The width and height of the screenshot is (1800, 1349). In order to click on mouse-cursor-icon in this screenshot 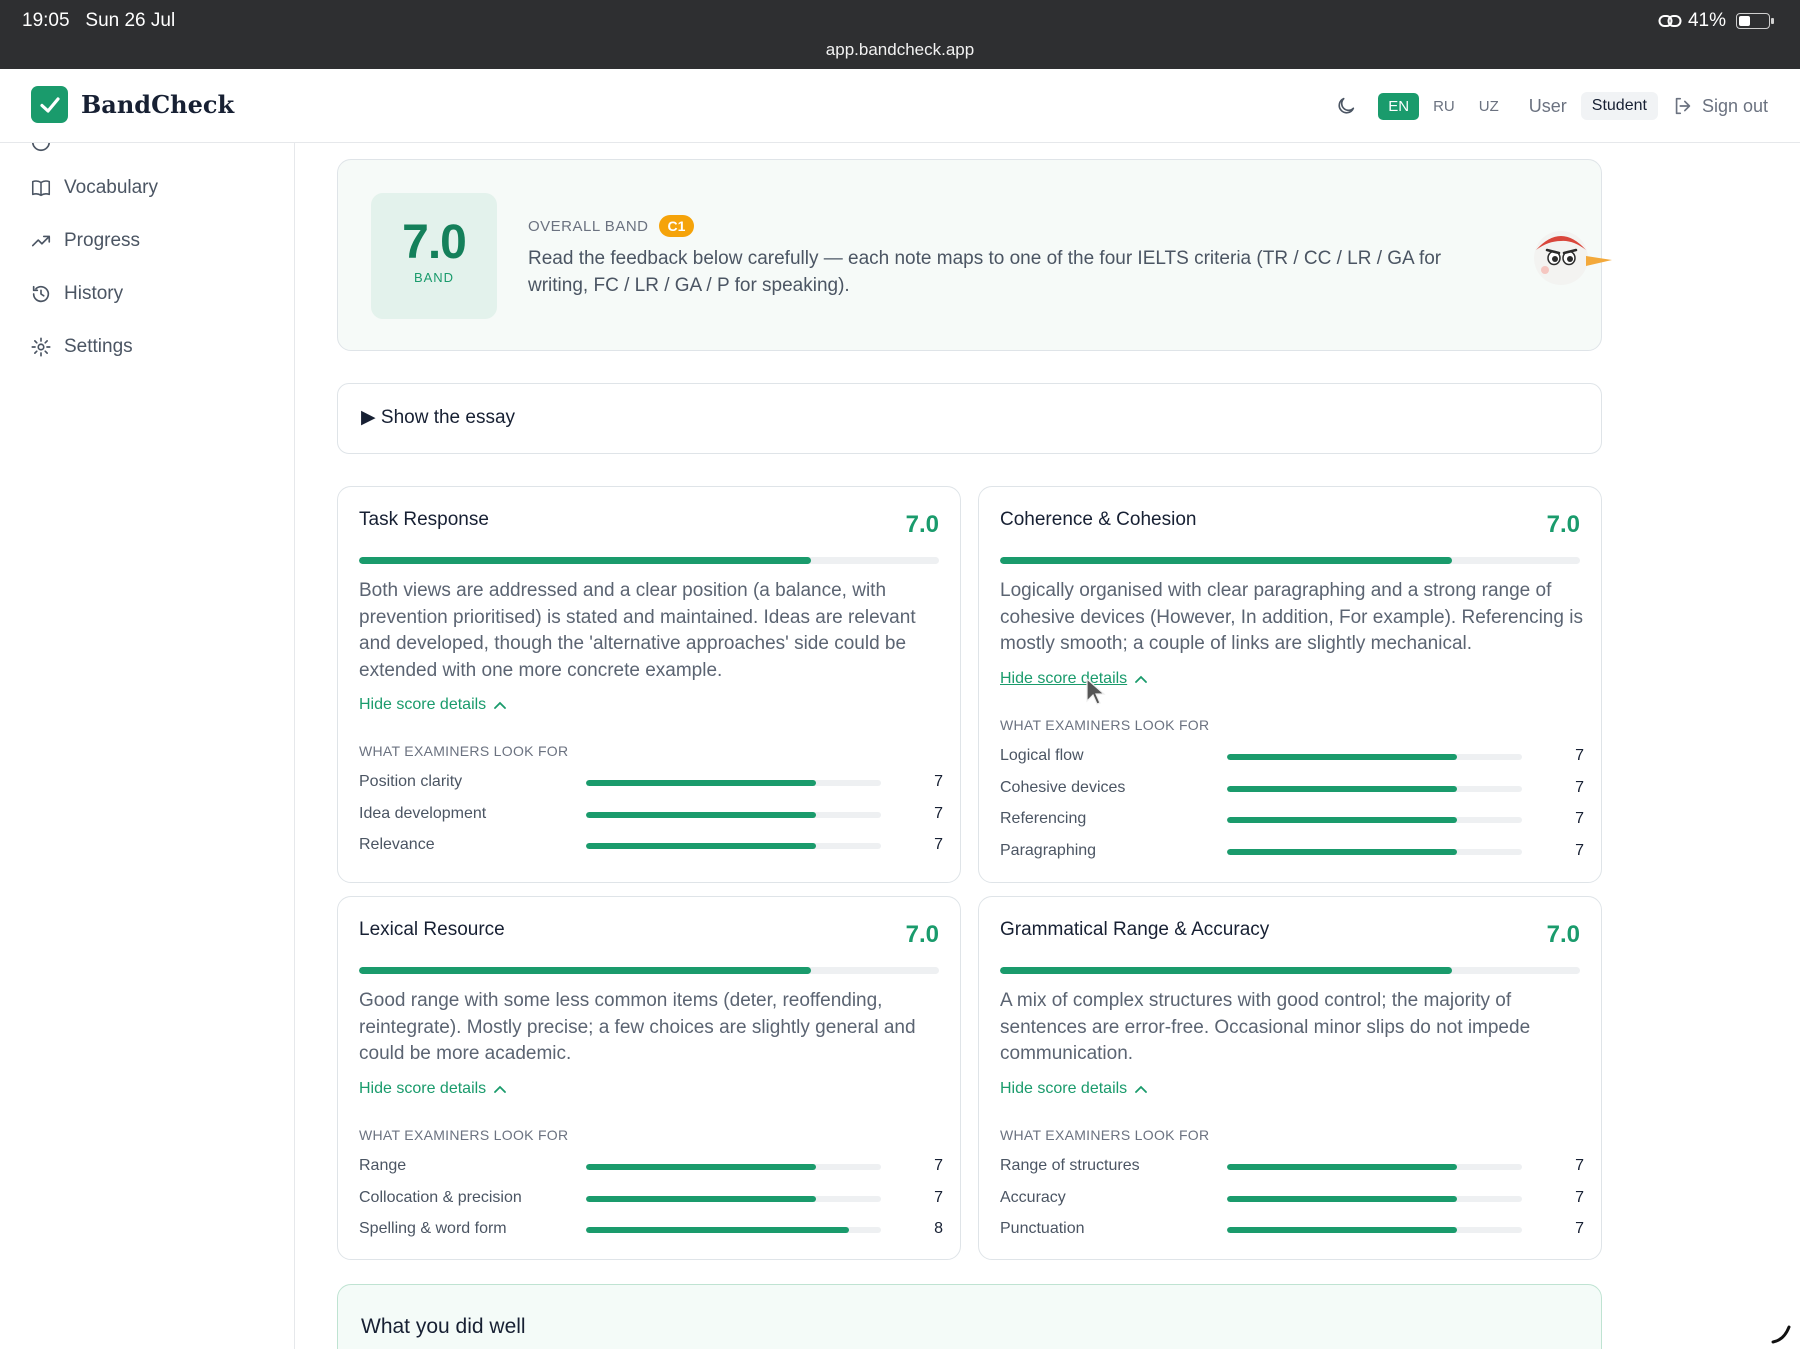, I will do `click(1096, 691)`.